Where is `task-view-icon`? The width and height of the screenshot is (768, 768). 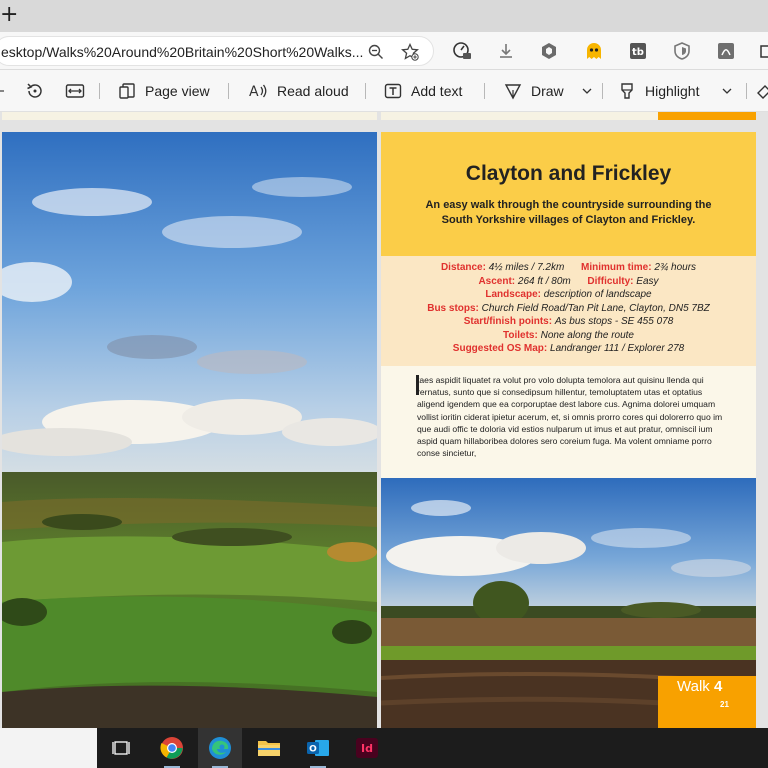
task-view-icon is located at coordinates (121, 748).